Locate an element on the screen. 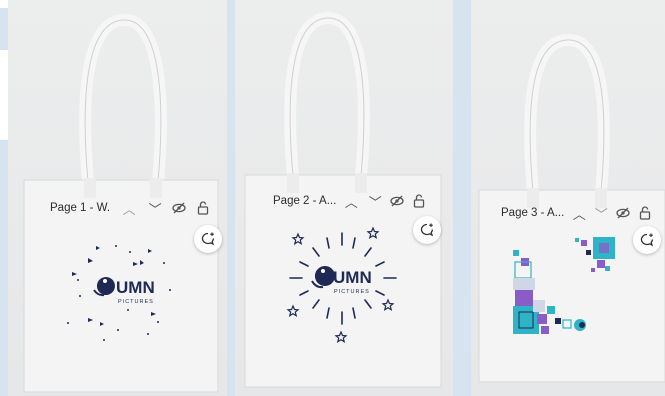  umn-logo-design-2: UMN PICTURES is located at coordinates (341, 284).